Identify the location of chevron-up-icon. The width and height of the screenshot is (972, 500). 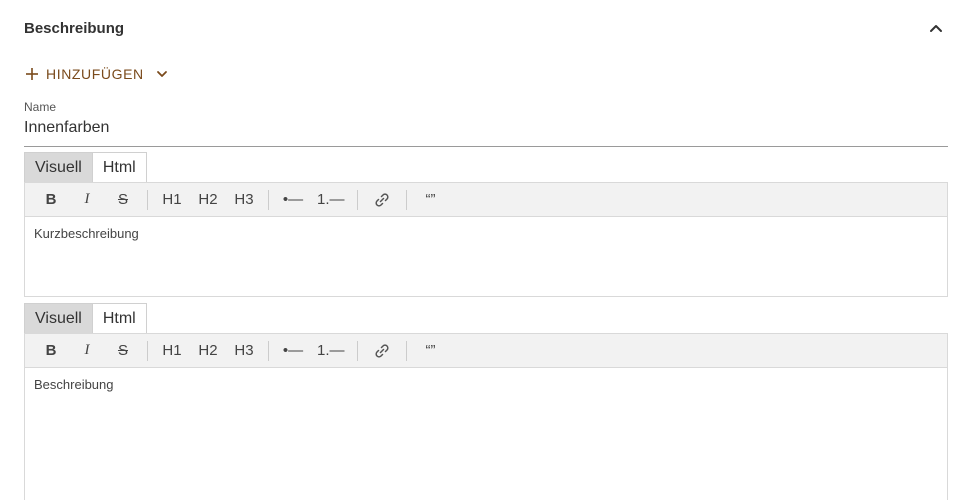
(936, 28).